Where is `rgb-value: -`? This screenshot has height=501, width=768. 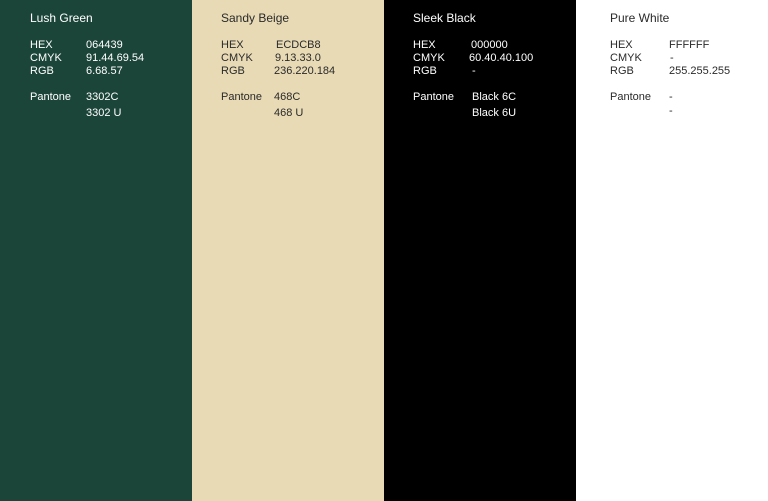 rgb-value: - is located at coordinates (474, 71).